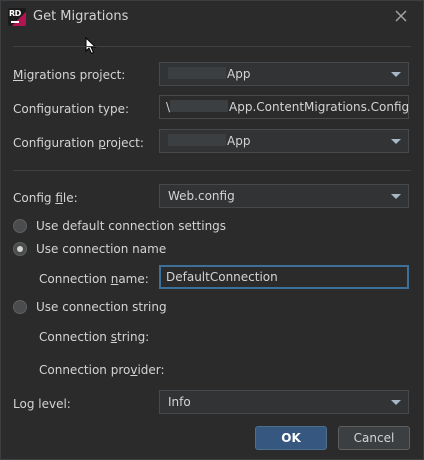  I want to click on configuration-type-value: App.ContentMigrations.Configura, so click(319, 107).